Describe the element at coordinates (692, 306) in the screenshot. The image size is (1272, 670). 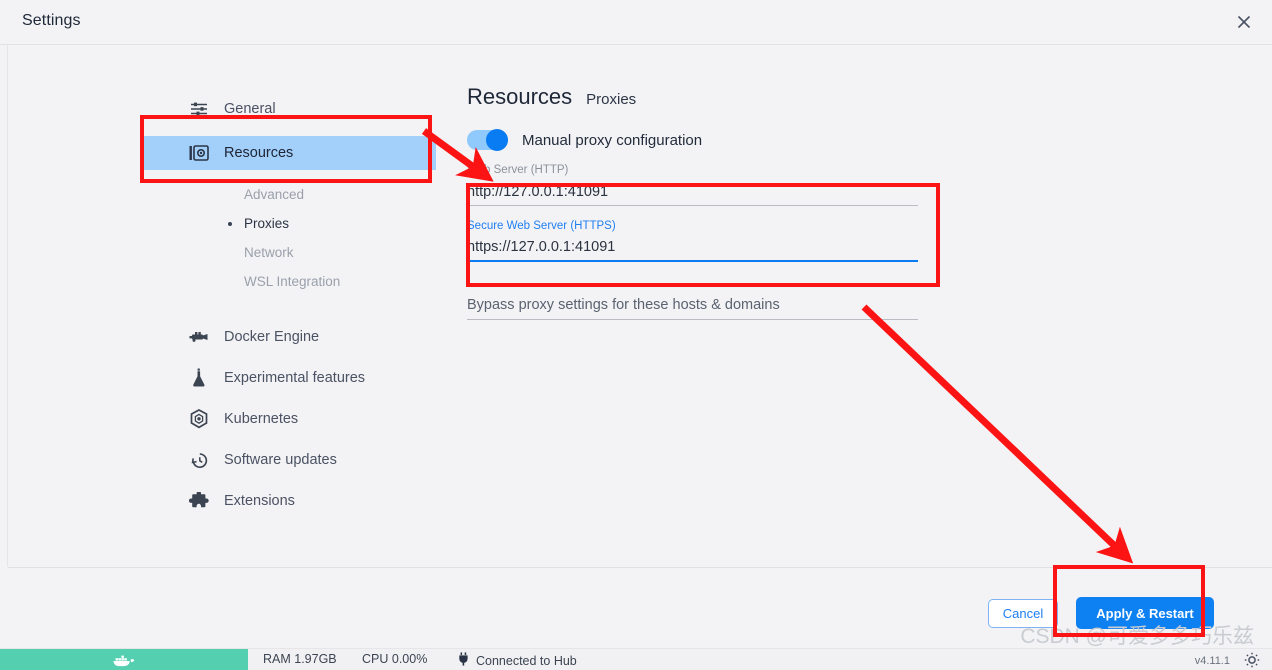
I see `bypass-proxy-input` at that location.